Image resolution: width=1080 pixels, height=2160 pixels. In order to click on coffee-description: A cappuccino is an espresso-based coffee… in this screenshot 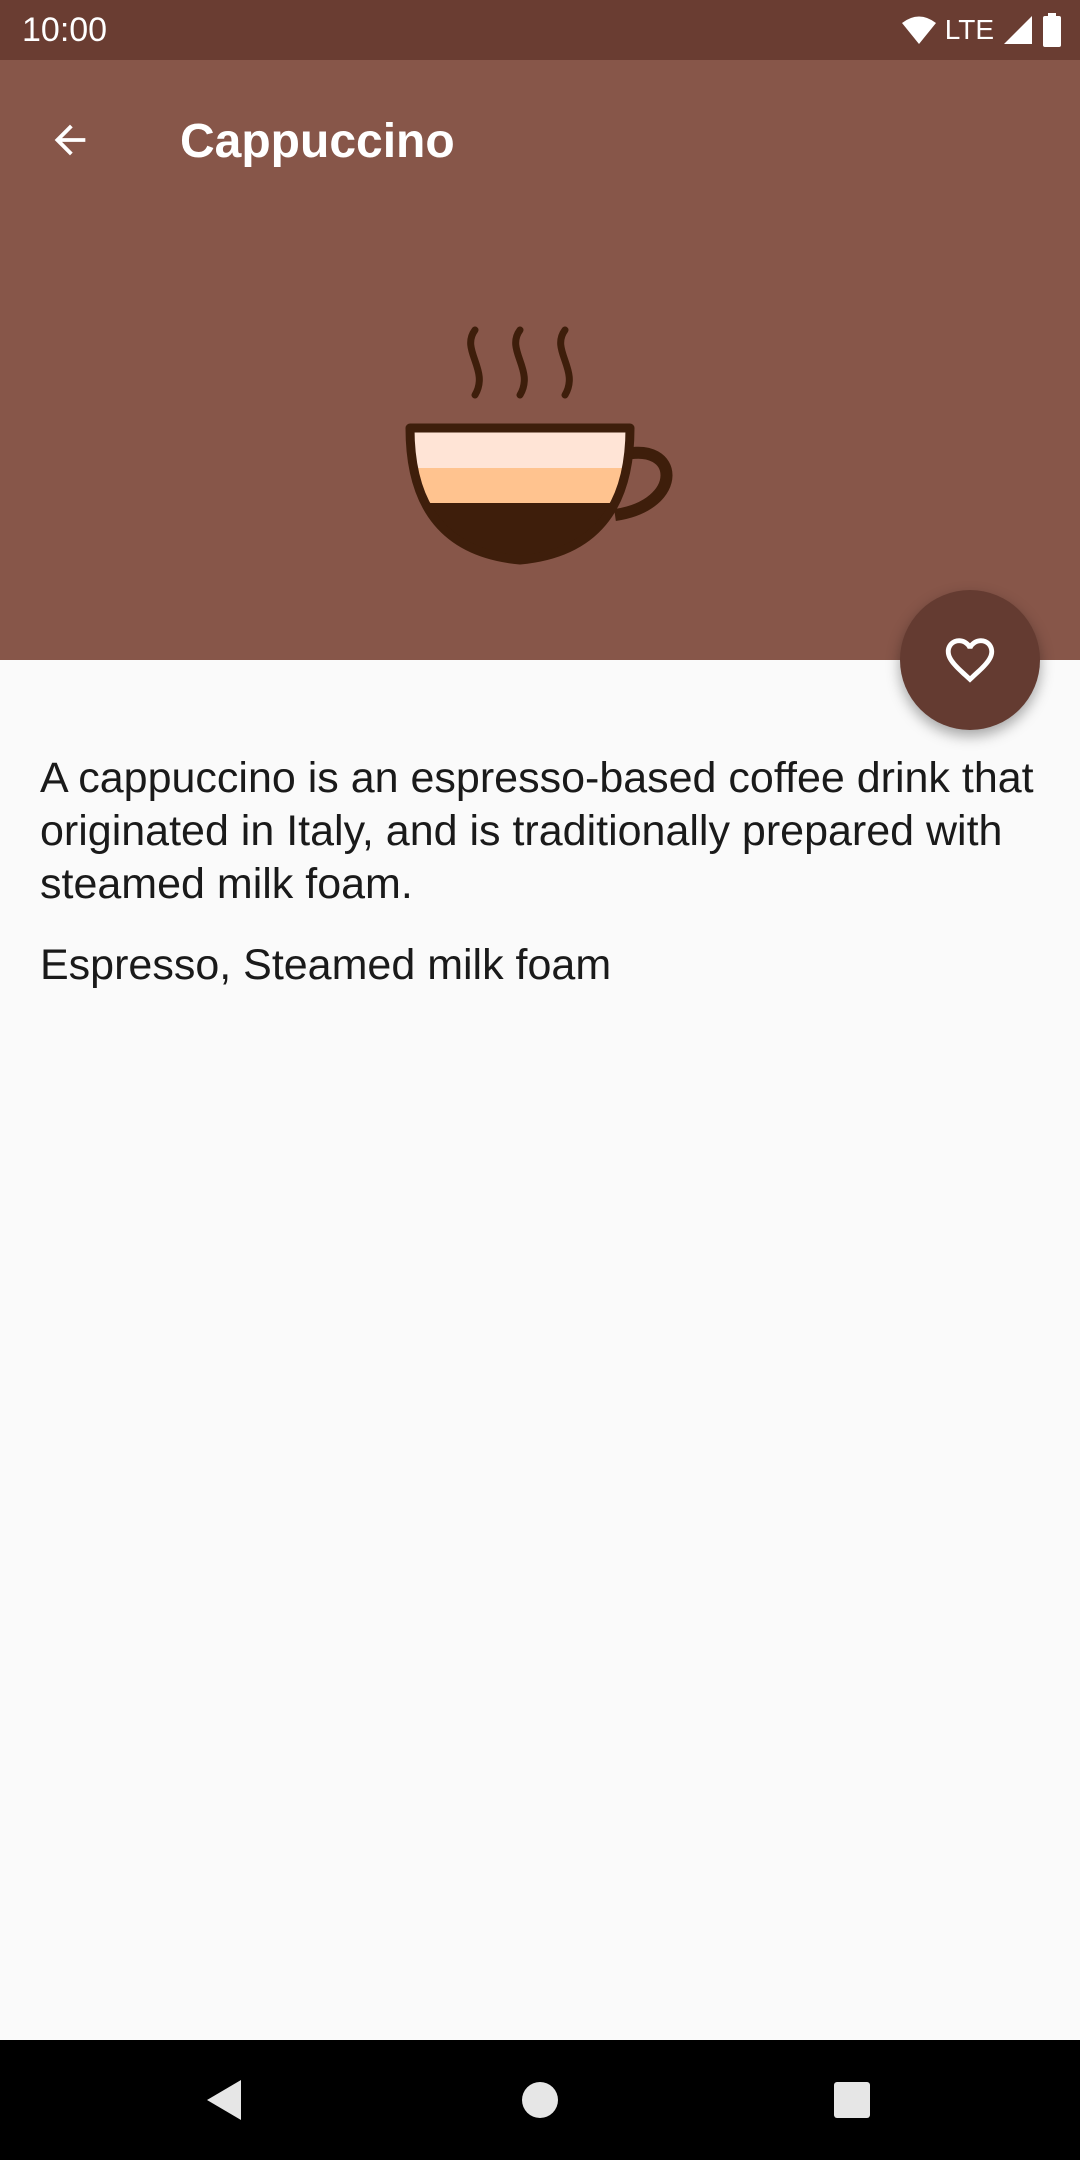, I will do `click(537, 831)`.